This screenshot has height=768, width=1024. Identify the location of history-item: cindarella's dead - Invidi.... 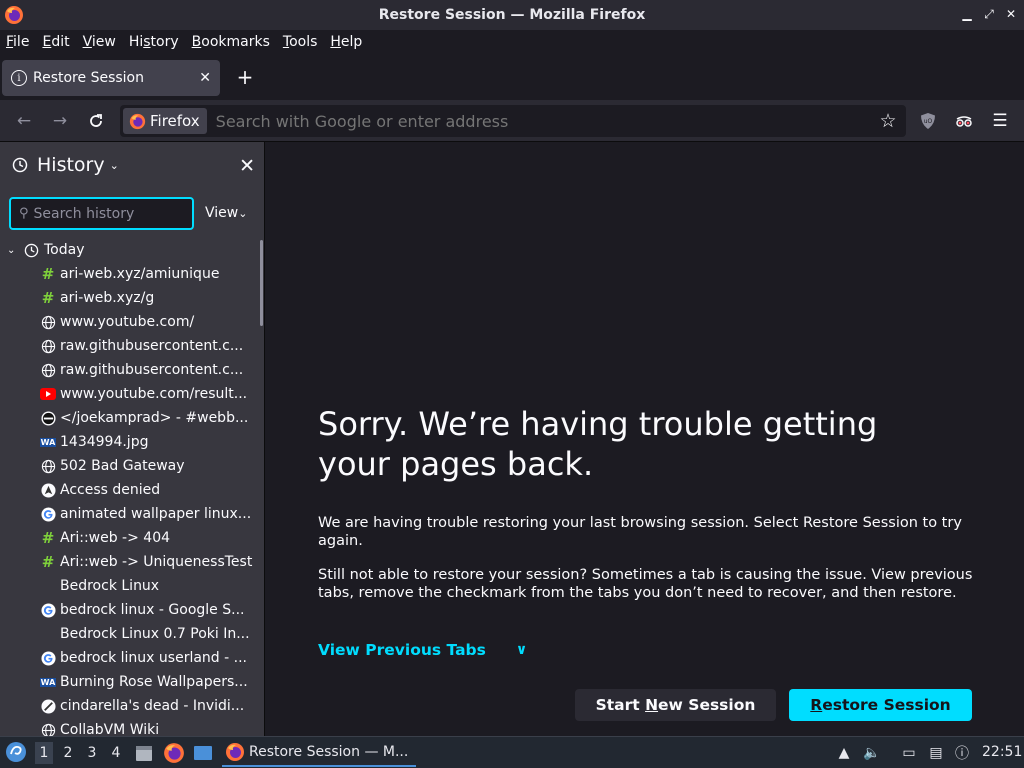
(131, 706).